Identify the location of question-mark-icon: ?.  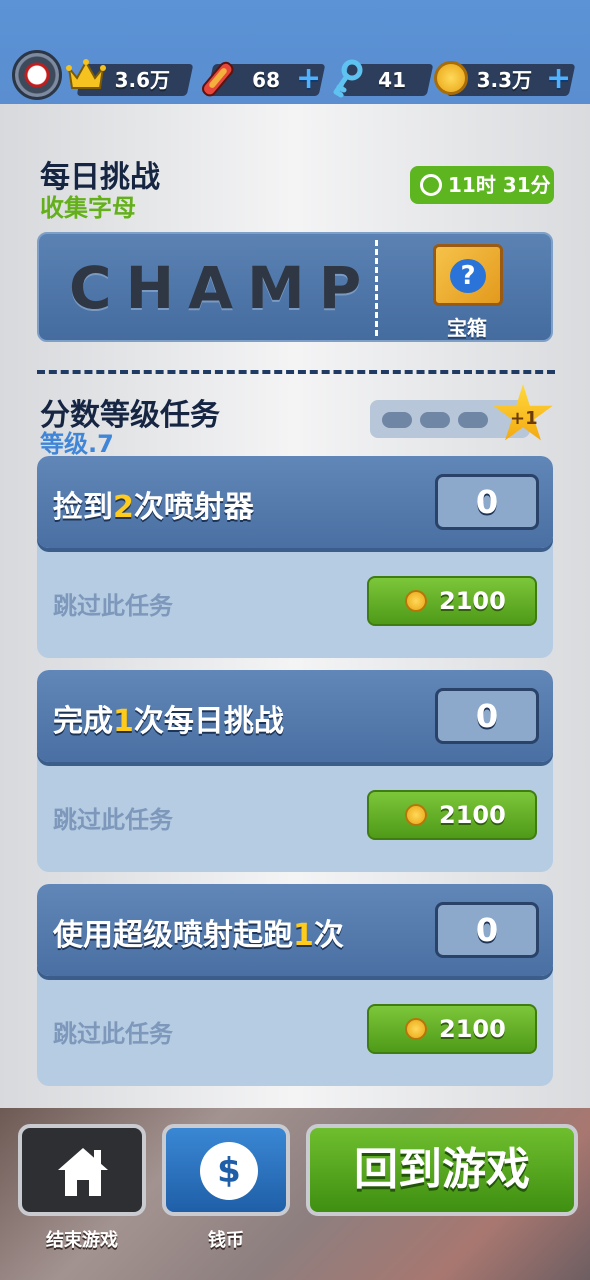
(468, 276).